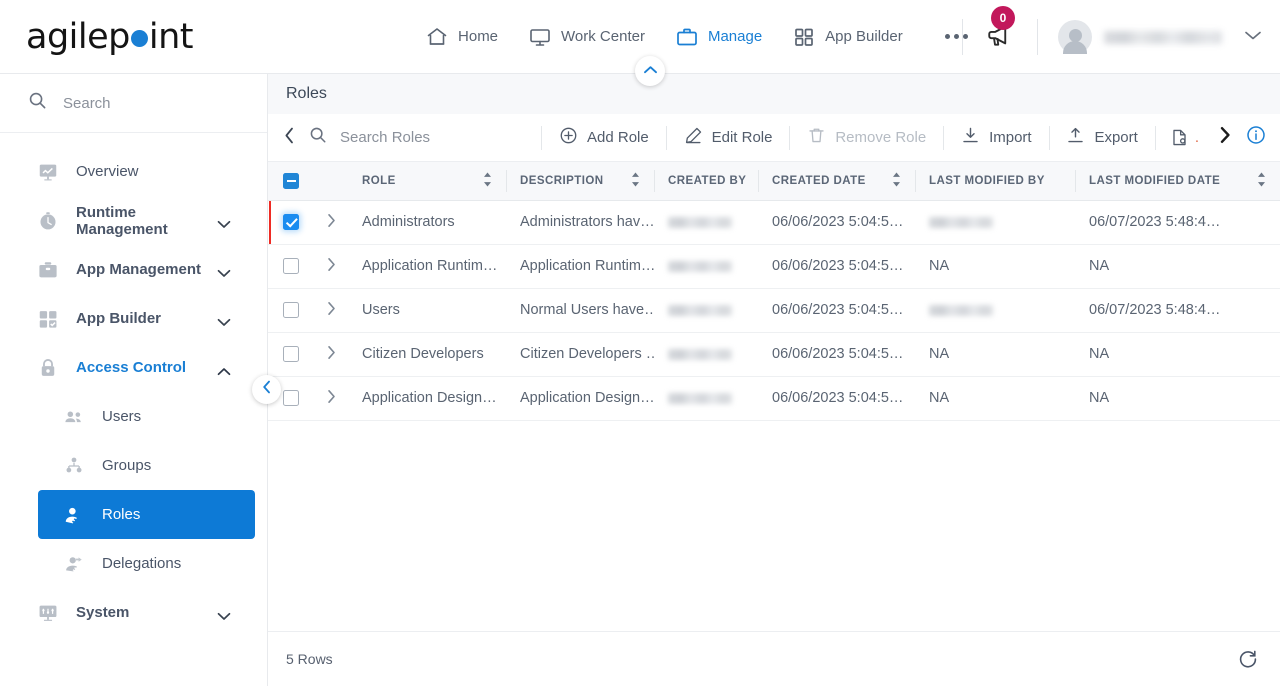 This screenshot has height=686, width=1280. I want to click on export-label: Export, so click(1116, 137).